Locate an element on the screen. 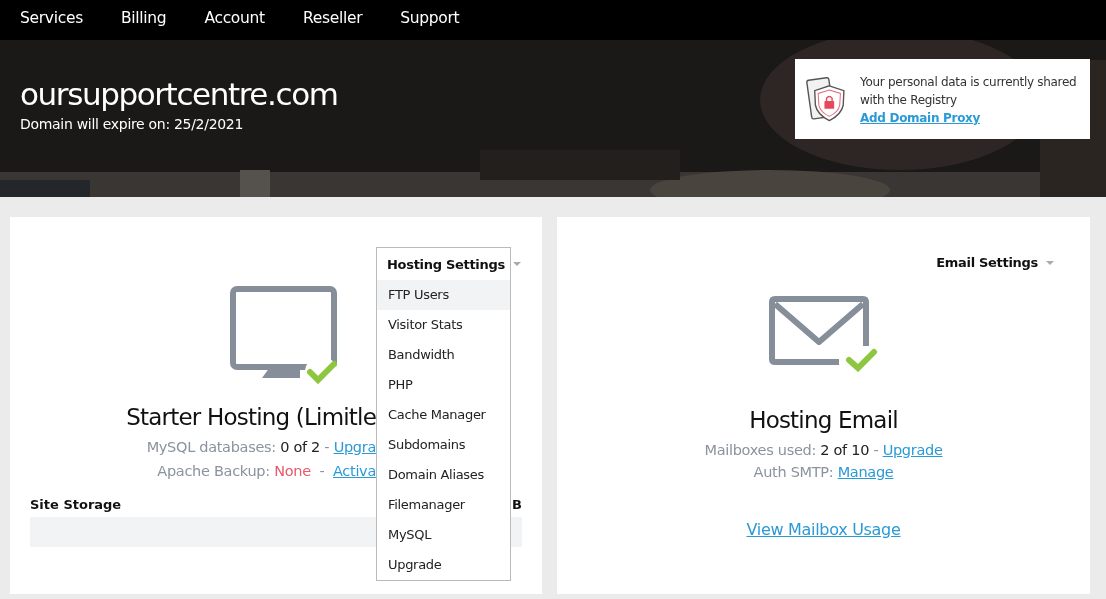 The height and width of the screenshot is (599, 1106). menu-item: Upgrade is located at coordinates (443, 565).